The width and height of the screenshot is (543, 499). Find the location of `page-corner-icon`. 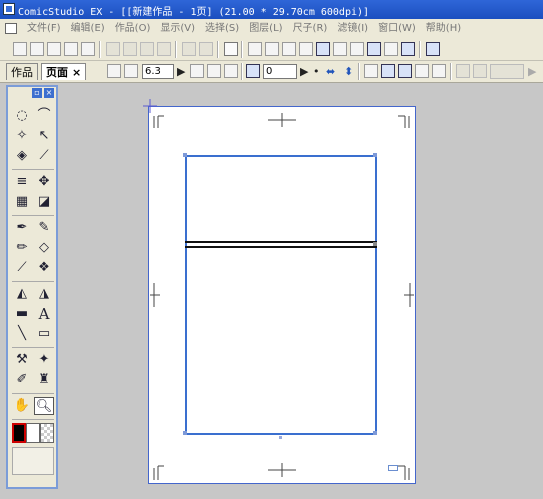

page-corner-icon is located at coordinates (393, 468).